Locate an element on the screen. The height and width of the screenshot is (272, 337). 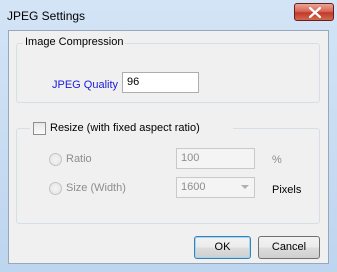
resize-checkbox is located at coordinates (39, 128).